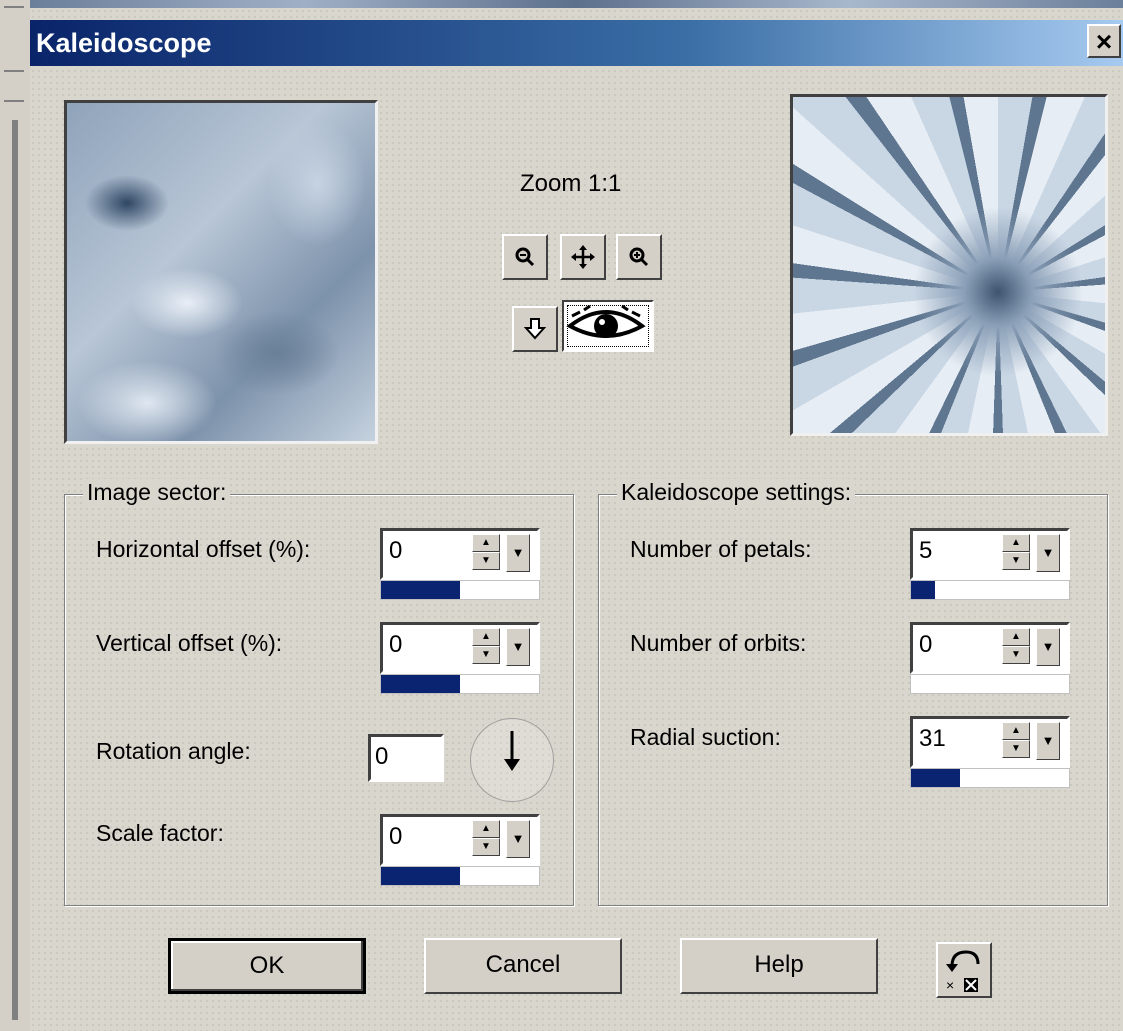 This screenshot has height=1031, width=1123. What do you see at coordinates (396, 644) in the screenshot?
I see `vertical-offset-value: 0` at bounding box center [396, 644].